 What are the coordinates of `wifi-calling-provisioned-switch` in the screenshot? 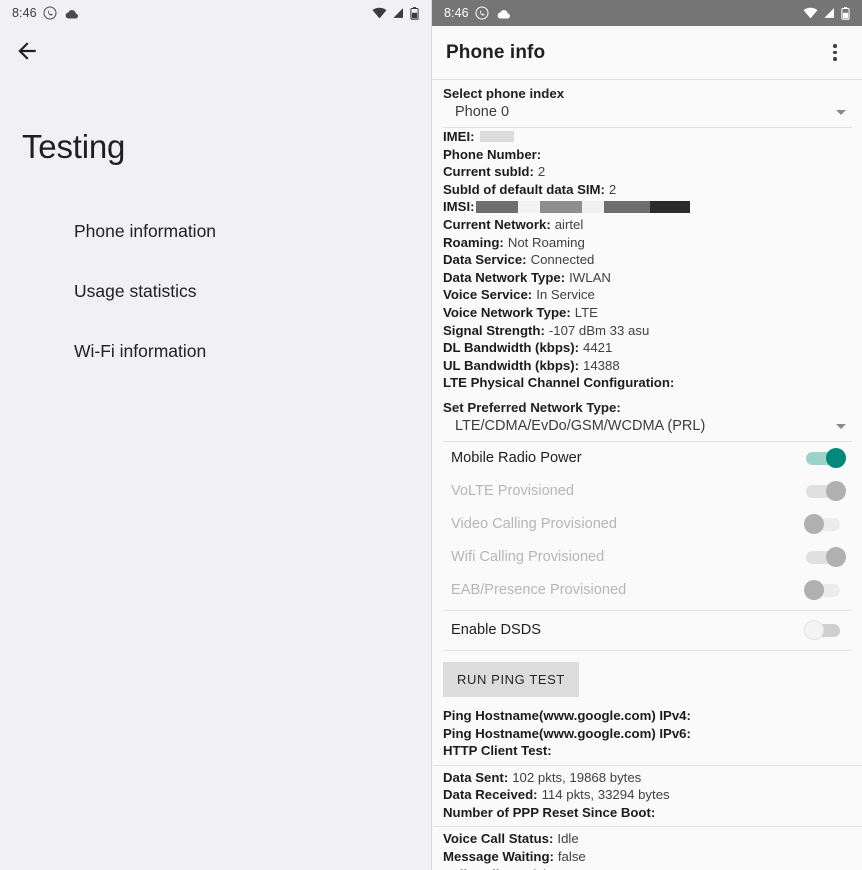 It's located at (826, 557).